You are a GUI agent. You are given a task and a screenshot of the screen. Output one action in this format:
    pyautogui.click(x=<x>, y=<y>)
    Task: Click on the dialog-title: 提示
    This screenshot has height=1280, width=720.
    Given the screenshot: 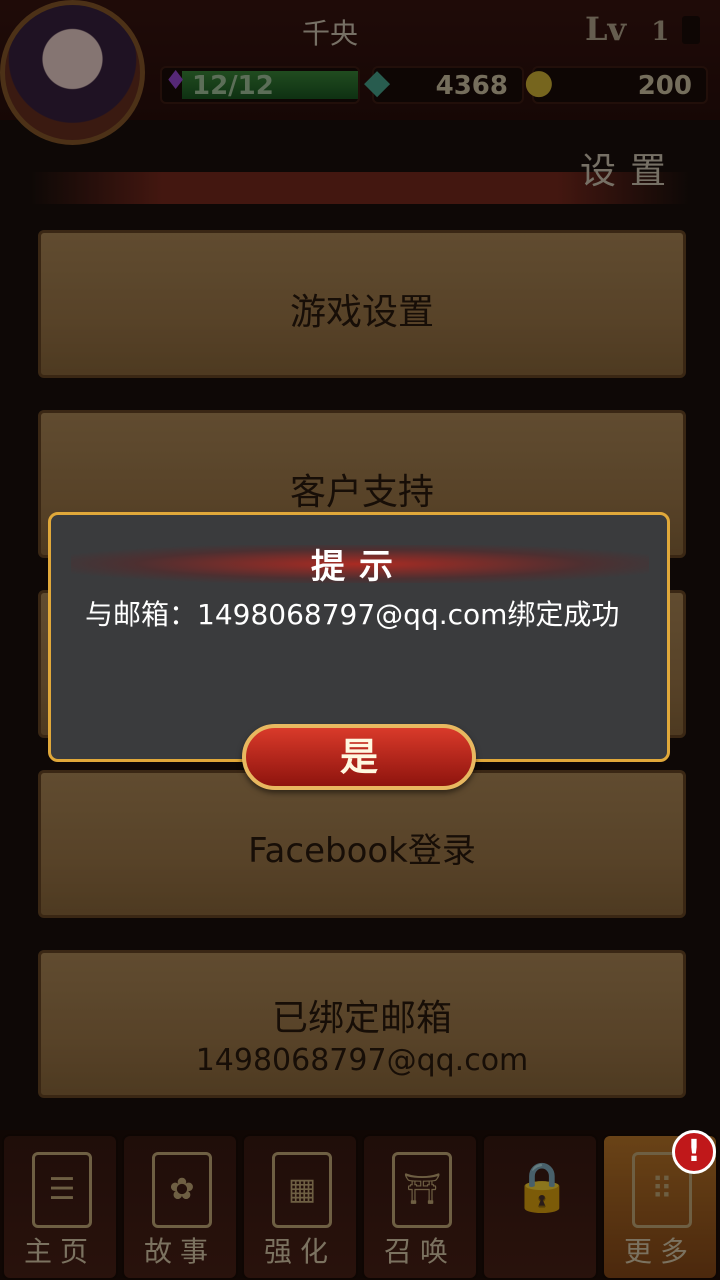 What is the action you would take?
    pyautogui.click(x=359, y=567)
    